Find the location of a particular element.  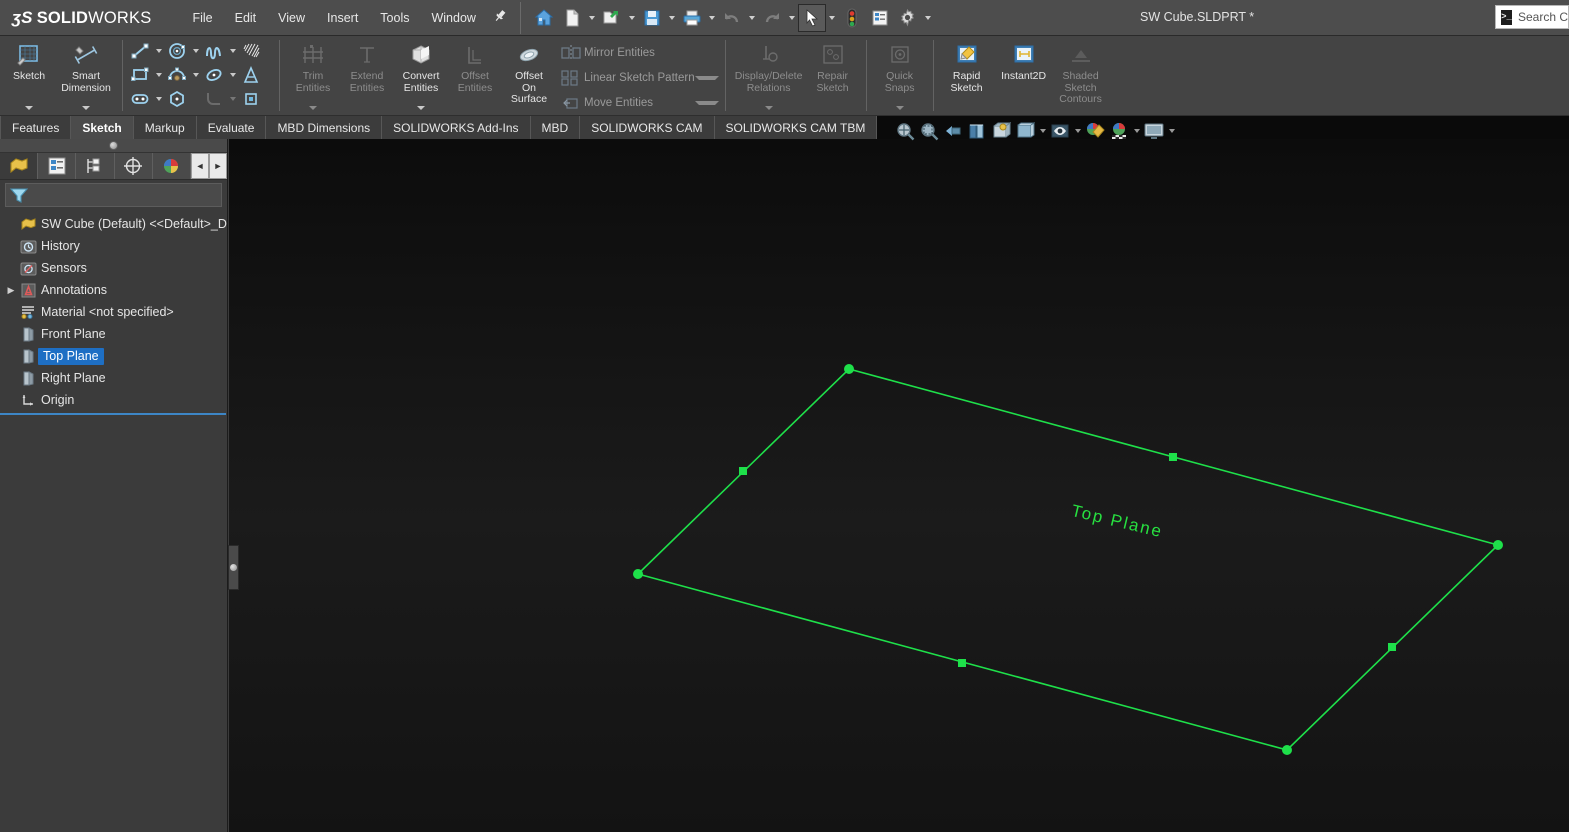

view-orientation-screen-icon is located at coordinates (1154, 131).